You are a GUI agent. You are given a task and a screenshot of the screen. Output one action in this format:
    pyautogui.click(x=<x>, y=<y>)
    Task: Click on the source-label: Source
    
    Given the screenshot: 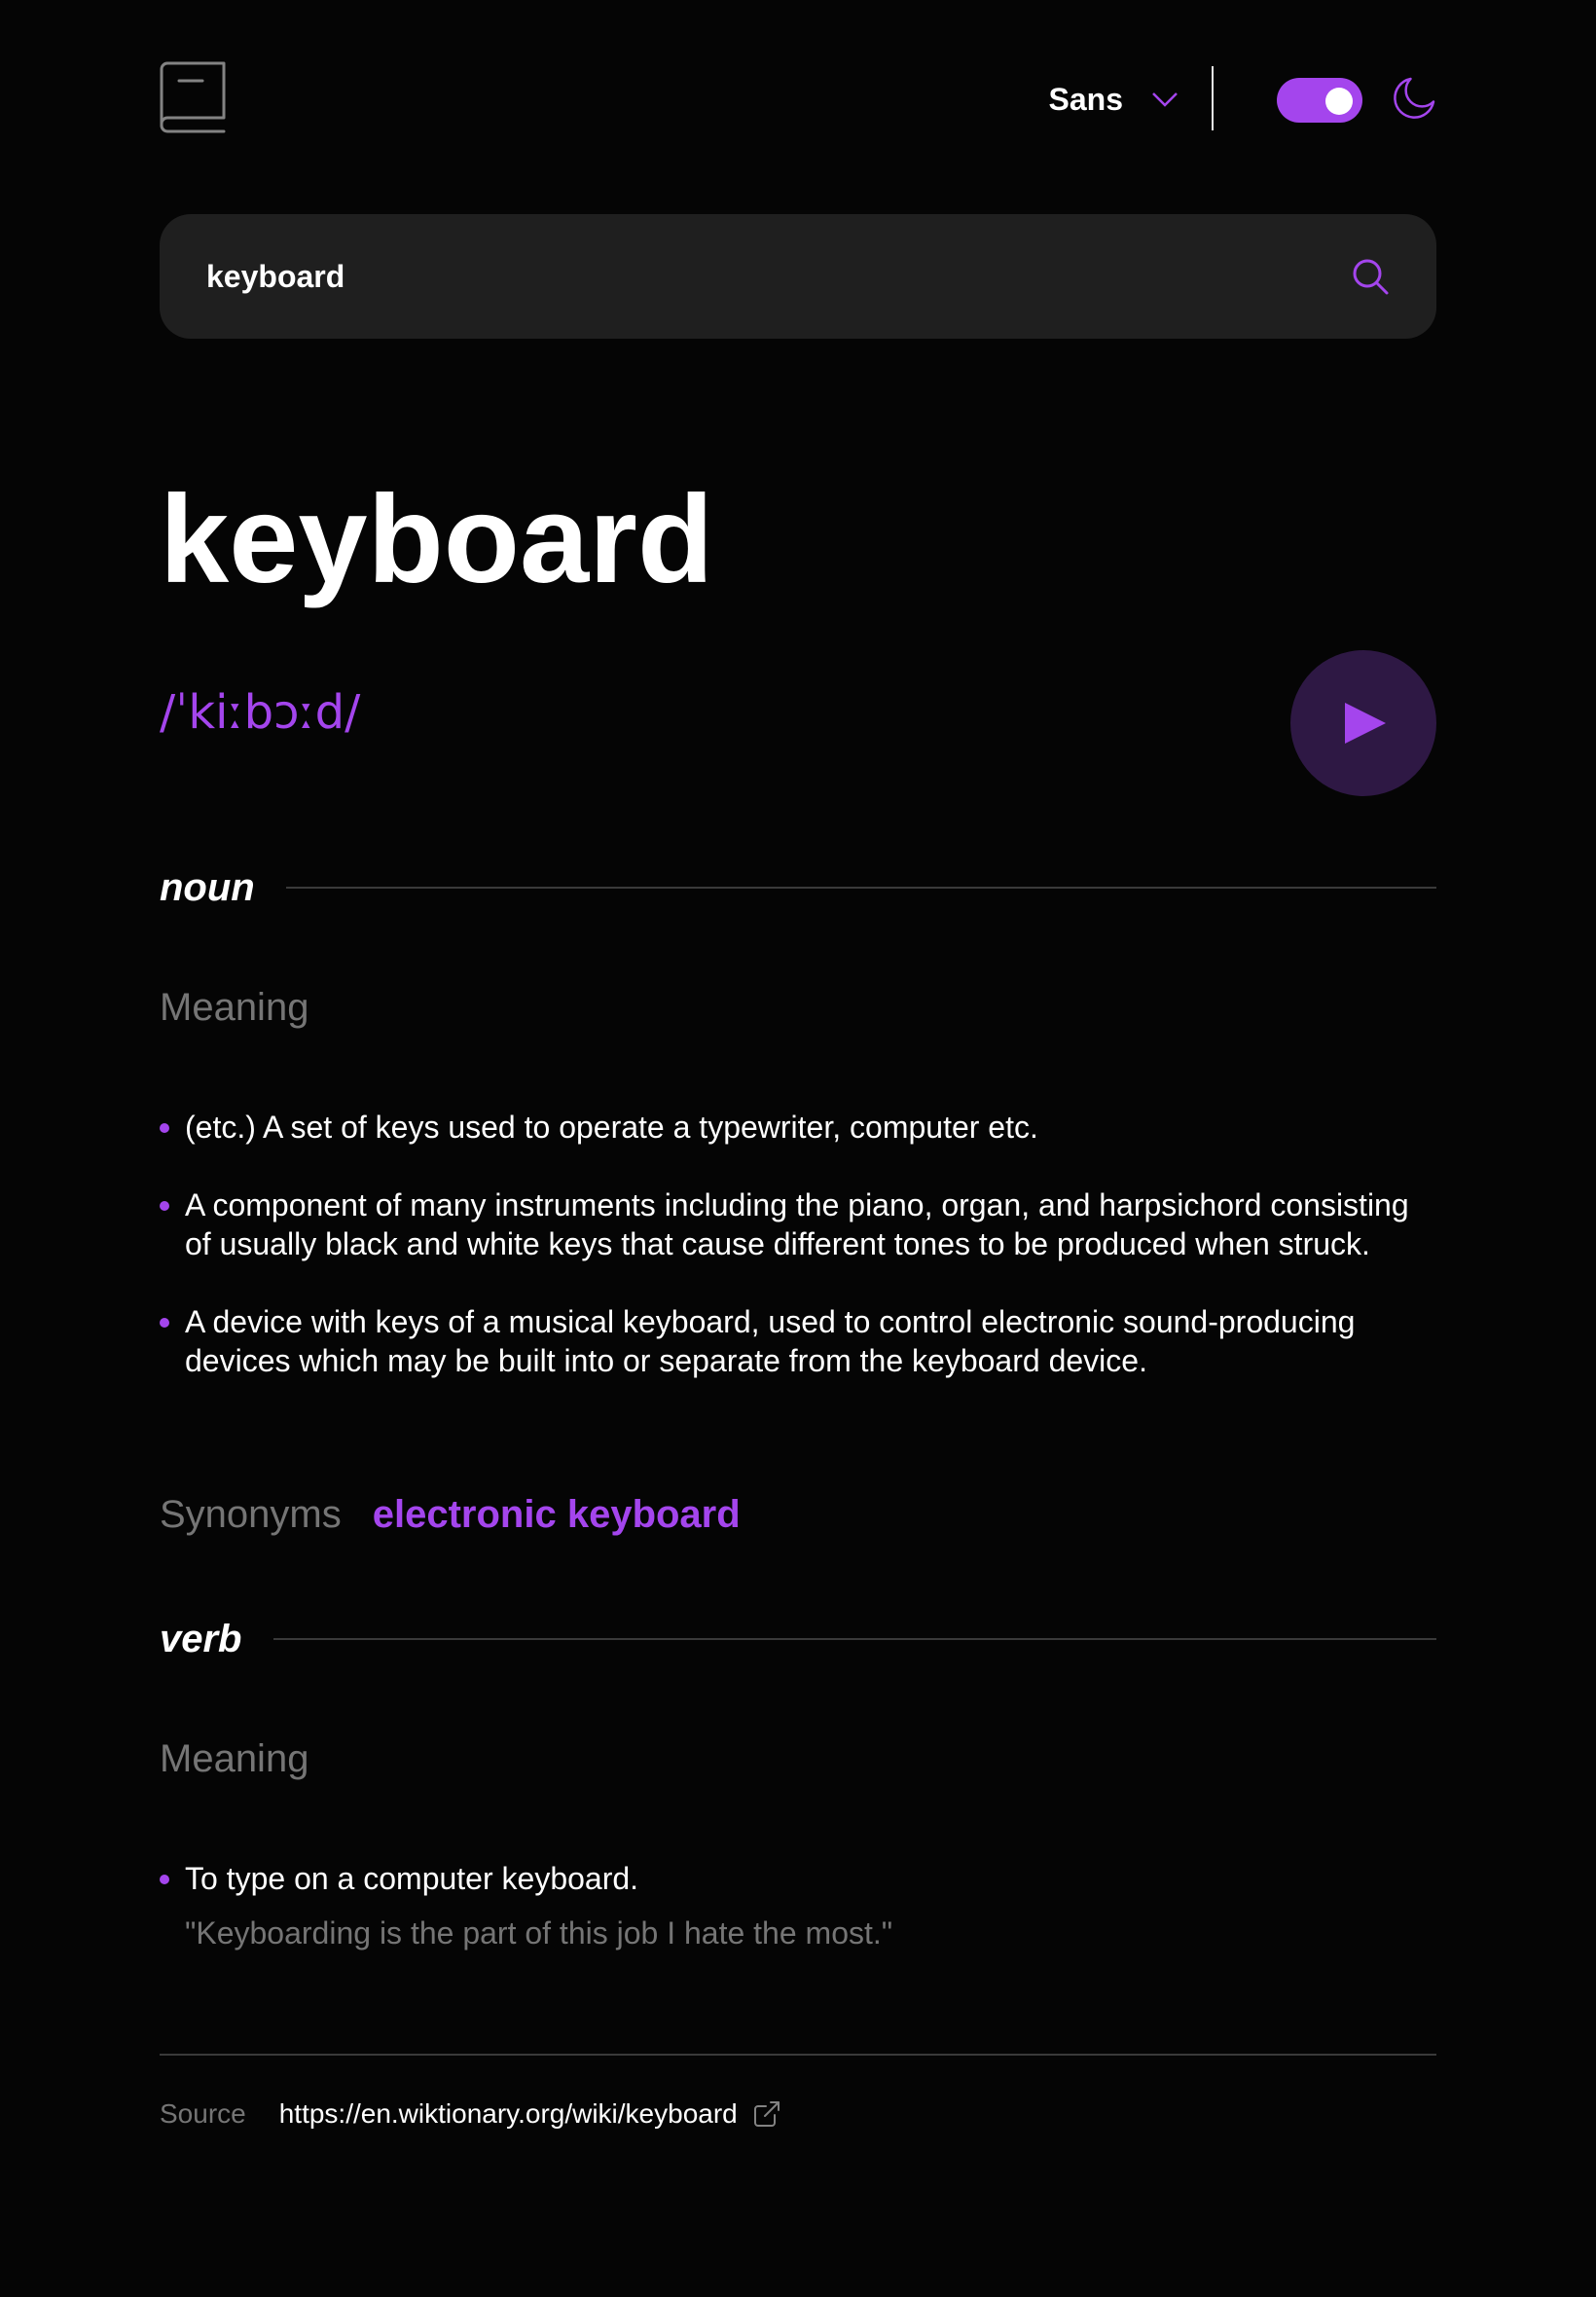 What is the action you would take?
    pyautogui.click(x=203, y=2114)
    